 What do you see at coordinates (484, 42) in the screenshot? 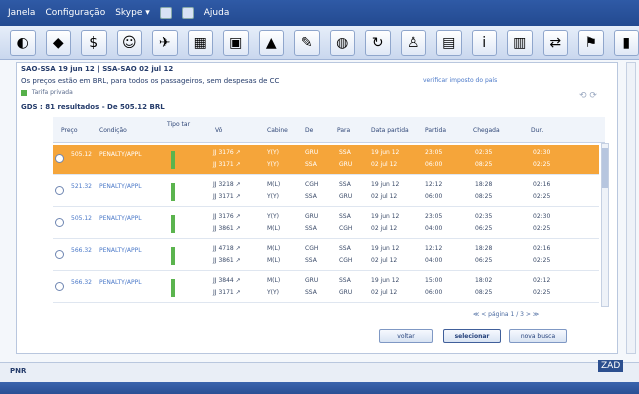
I see `info-icon: i` at bounding box center [484, 42].